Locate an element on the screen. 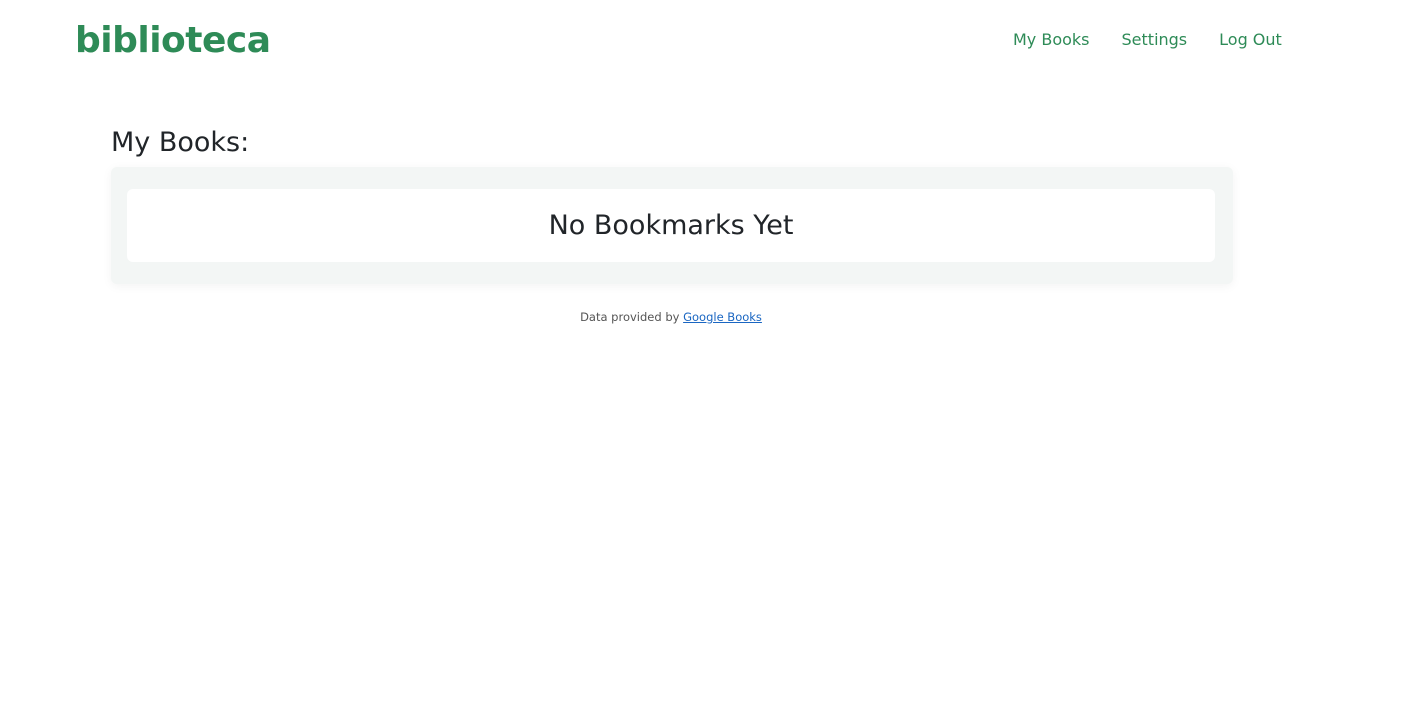 This screenshot has height=703, width=1405. attribution-prefix: Data provided by is located at coordinates (630, 317).